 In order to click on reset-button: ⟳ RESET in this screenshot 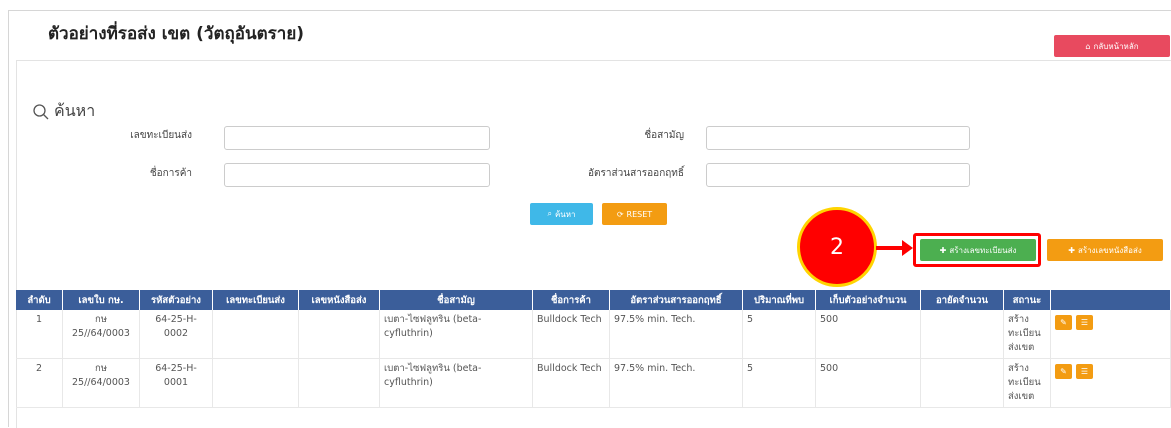, I will do `click(634, 214)`.